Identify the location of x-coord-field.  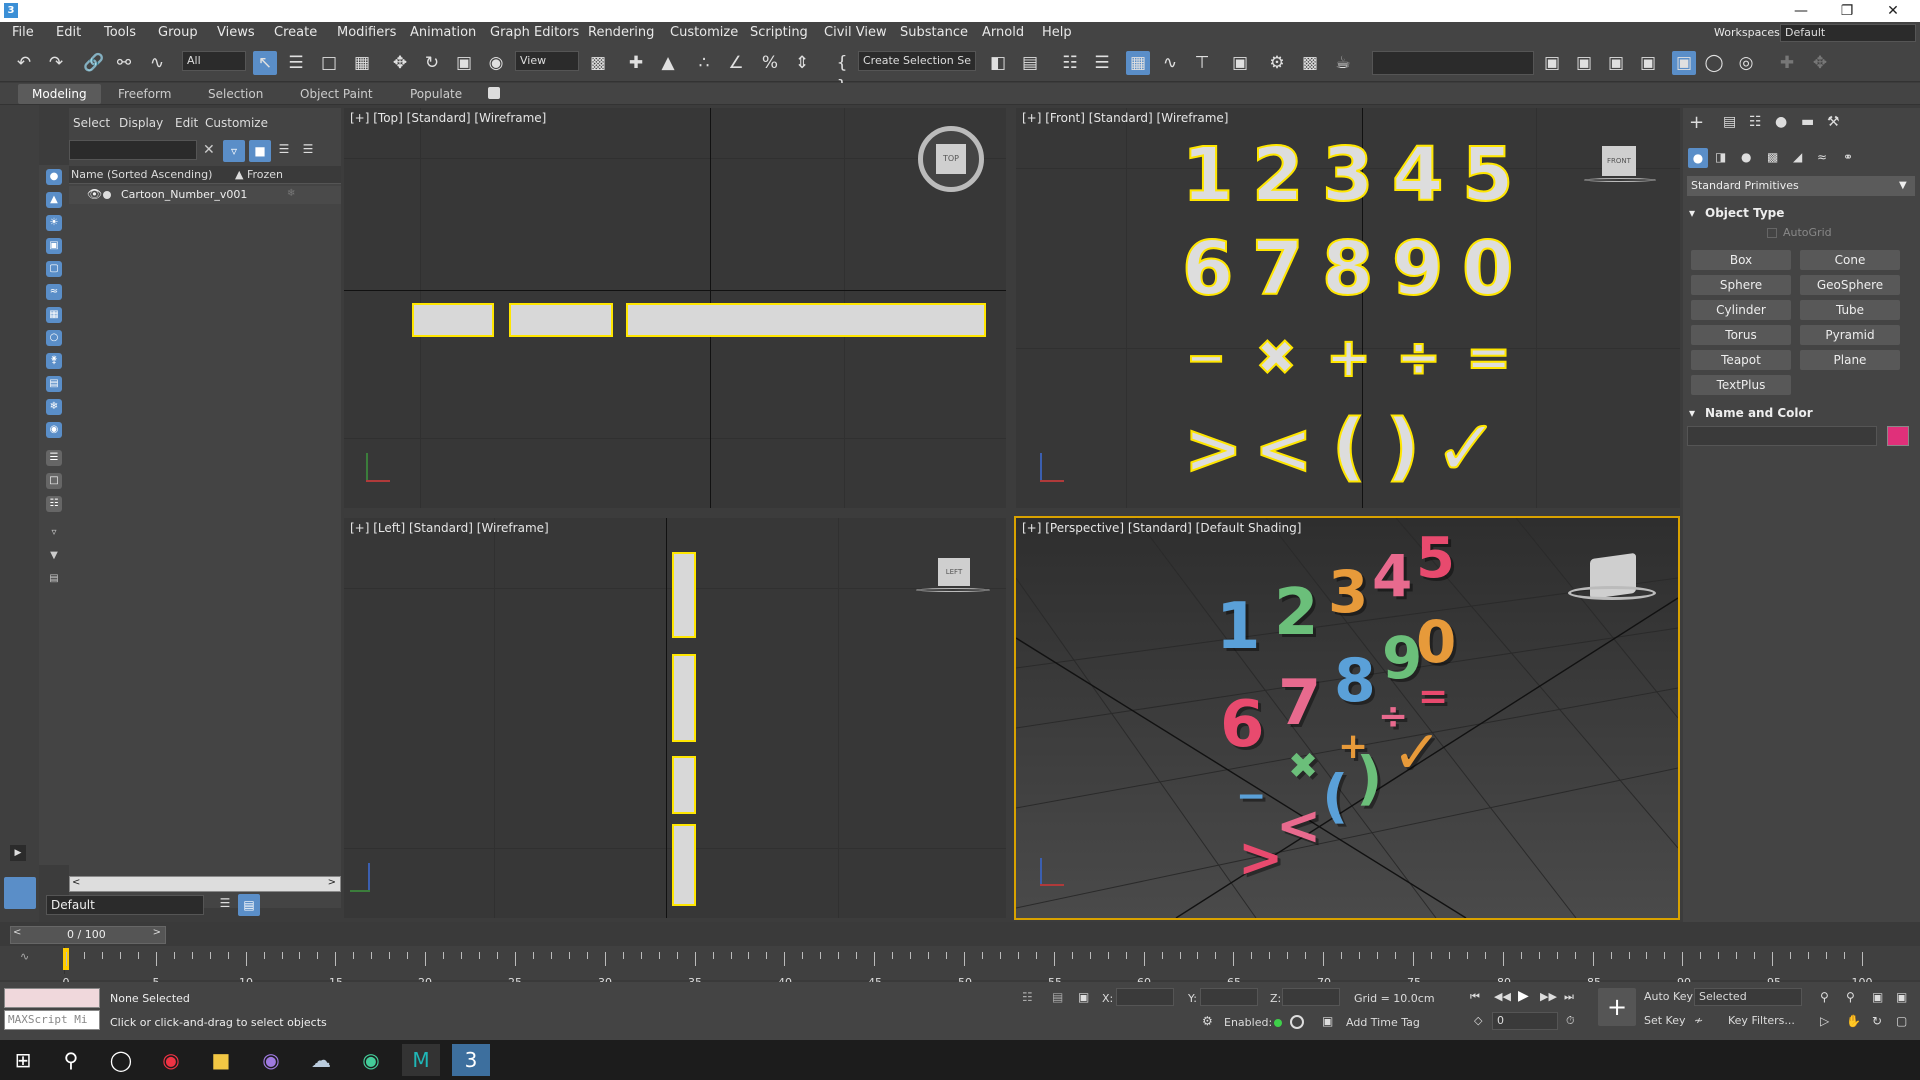
(1145, 997).